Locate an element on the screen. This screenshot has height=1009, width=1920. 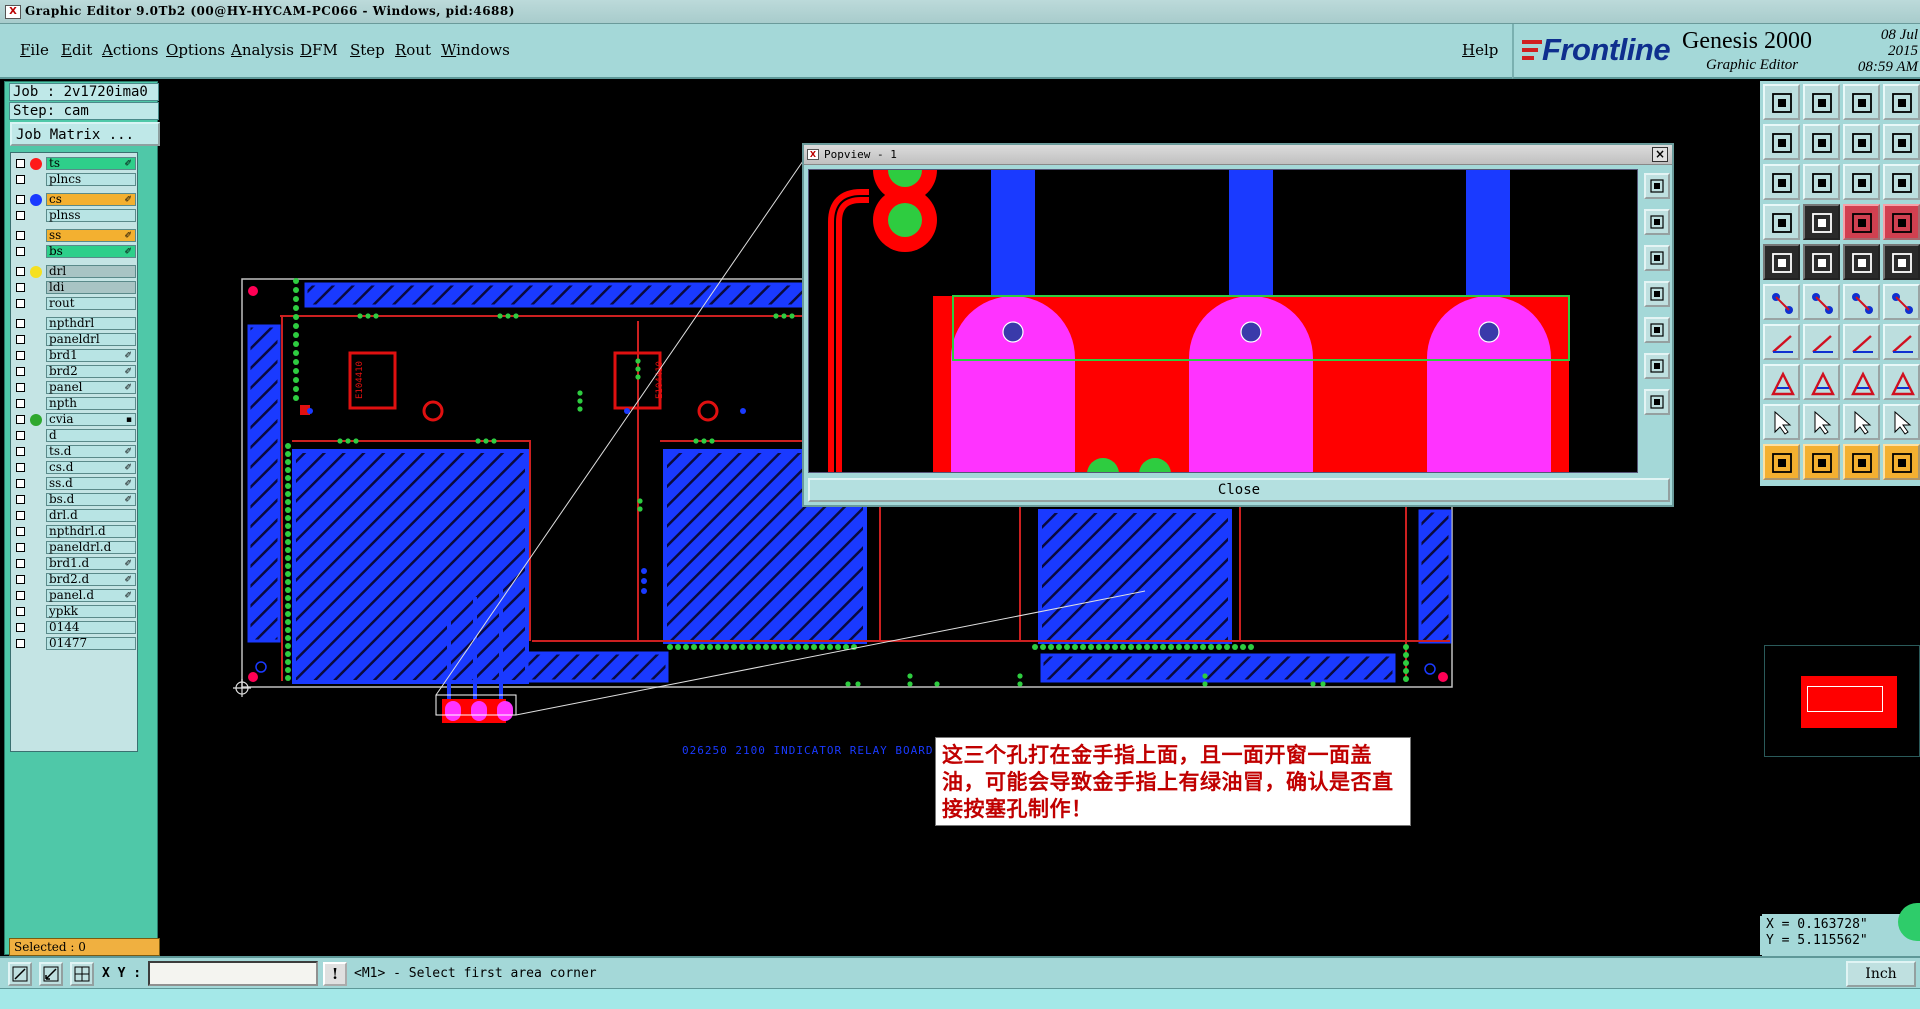
layer-row-brd1.d: brd1.d ✐ is located at coordinates (75, 564).